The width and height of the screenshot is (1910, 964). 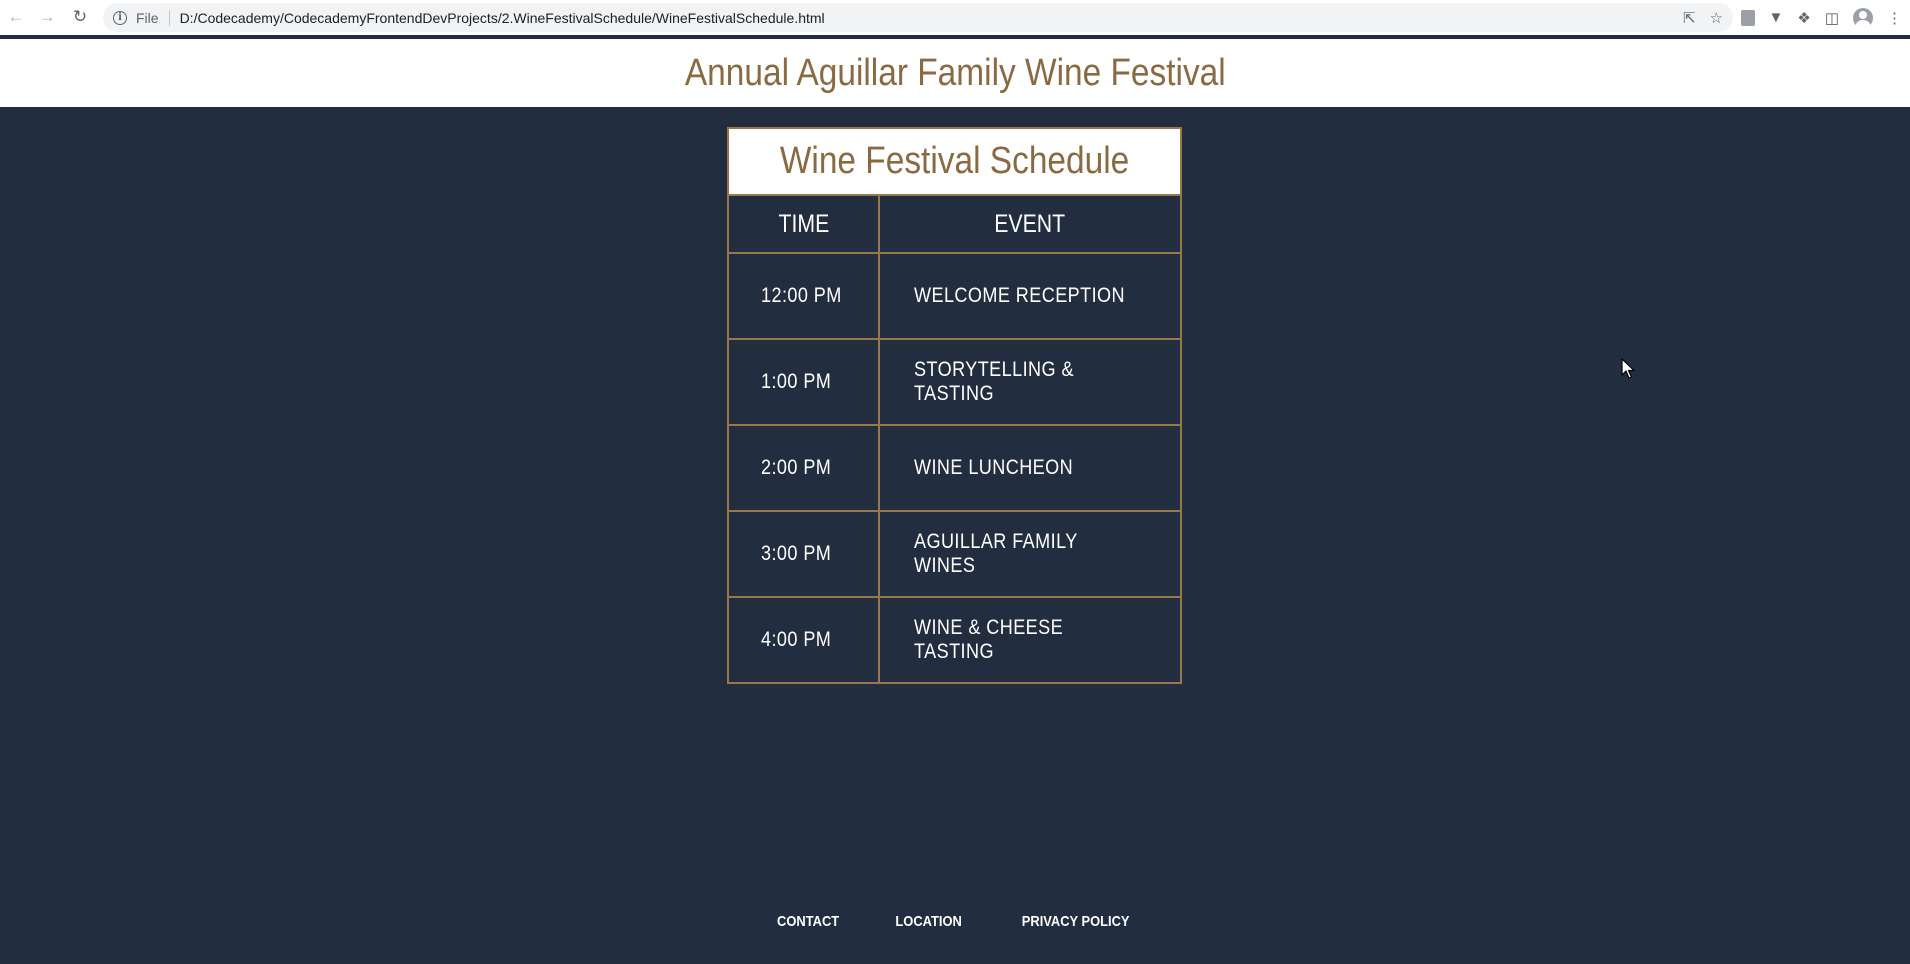 I want to click on menu-kebab-icon: ⋮, so click(x=1894, y=18).